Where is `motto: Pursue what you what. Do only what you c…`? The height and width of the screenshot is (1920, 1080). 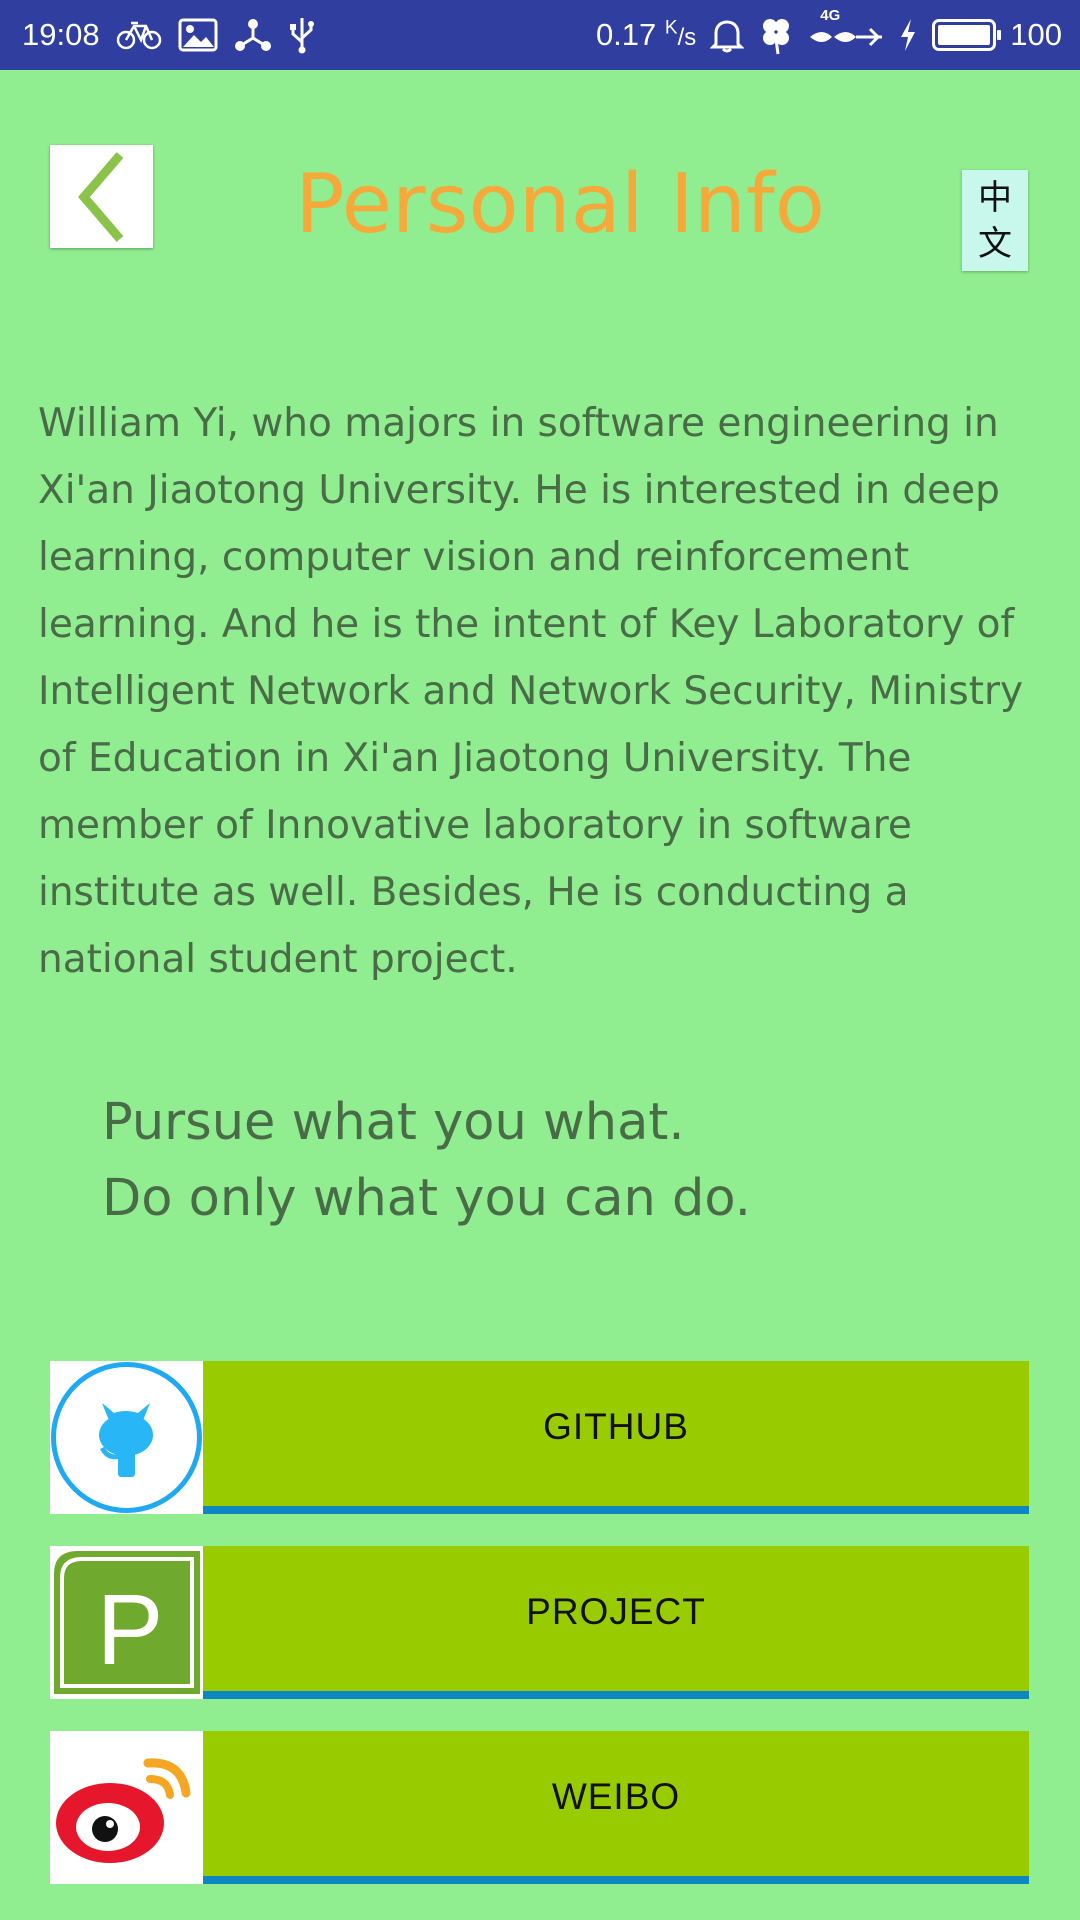
motto: Pursue what you what. Do only what you c… is located at coordinates (552, 1161).